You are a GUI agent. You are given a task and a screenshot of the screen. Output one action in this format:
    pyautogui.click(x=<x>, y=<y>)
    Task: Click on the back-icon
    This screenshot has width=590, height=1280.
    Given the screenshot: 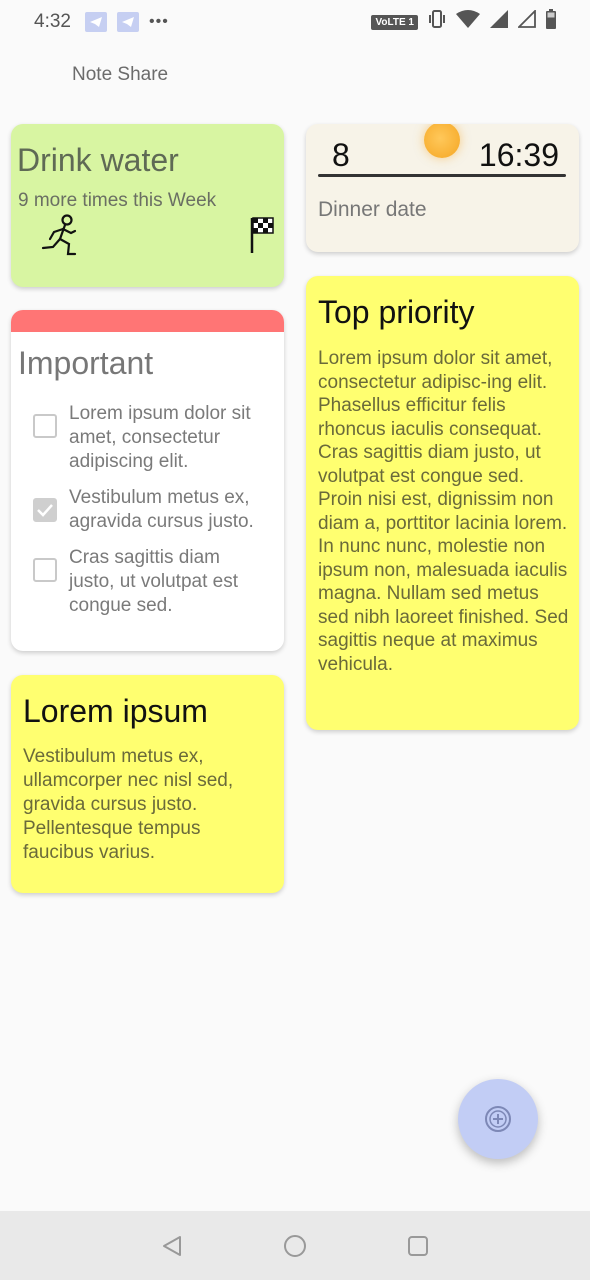 What is the action you would take?
    pyautogui.click(x=172, y=1246)
    